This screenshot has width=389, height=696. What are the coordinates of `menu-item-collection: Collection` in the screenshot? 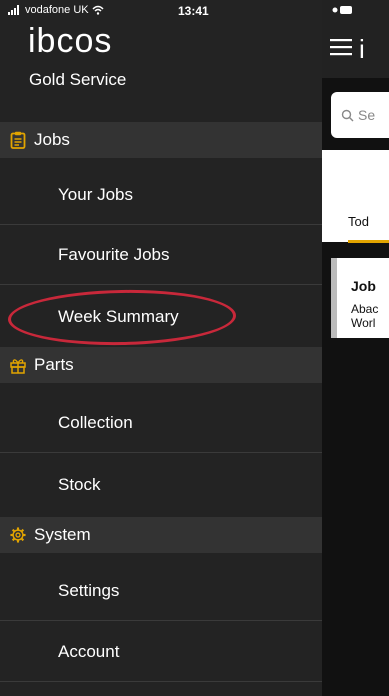 It's located at (161, 423).